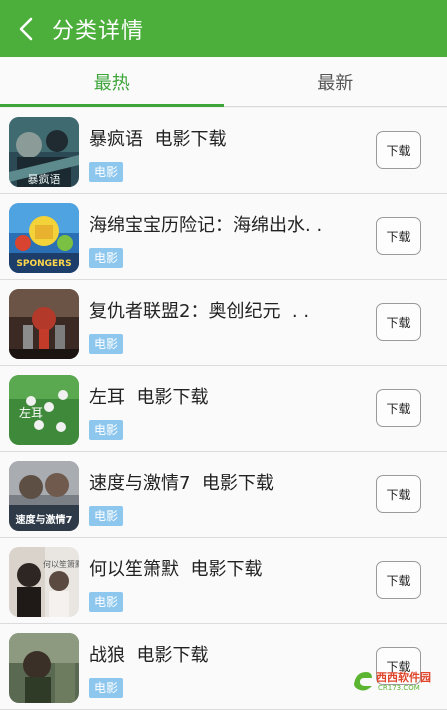  Describe the element at coordinates (205, 224) in the screenshot. I see `movie-title: 海绵宝宝历险记：海绵出水. .` at that location.